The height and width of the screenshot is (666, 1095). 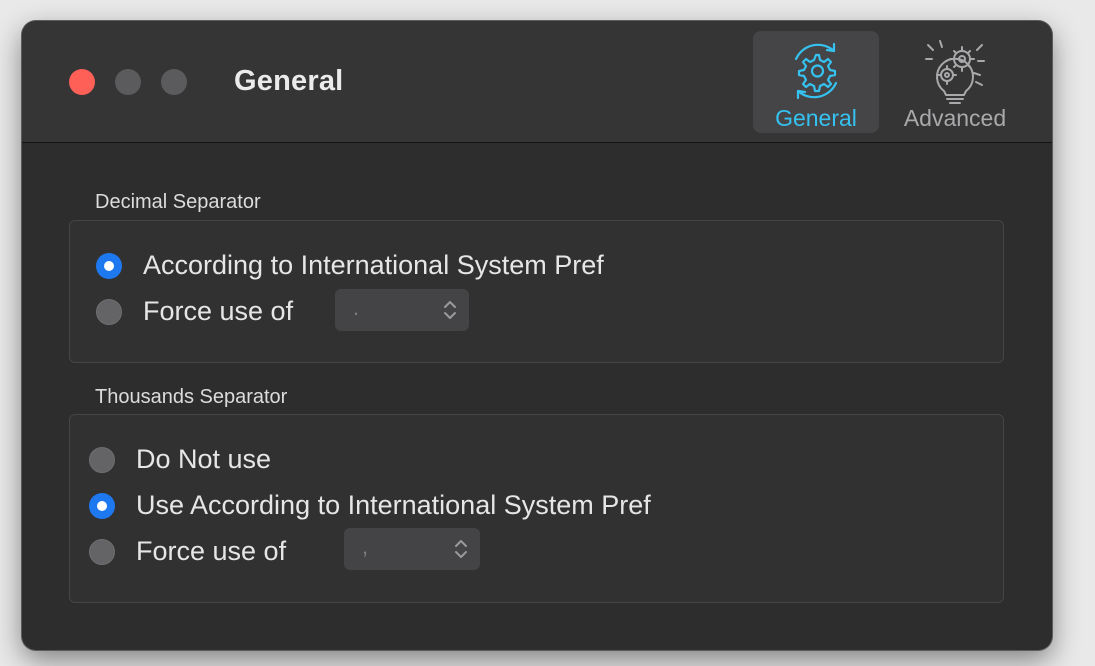 I want to click on gears-lightbulb-icon, so click(x=955, y=72).